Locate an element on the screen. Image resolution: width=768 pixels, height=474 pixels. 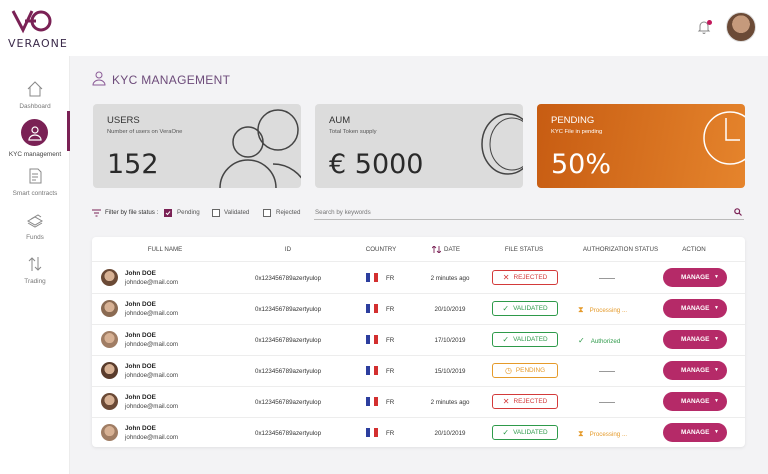
validated-checkbox is located at coordinates (216, 213).